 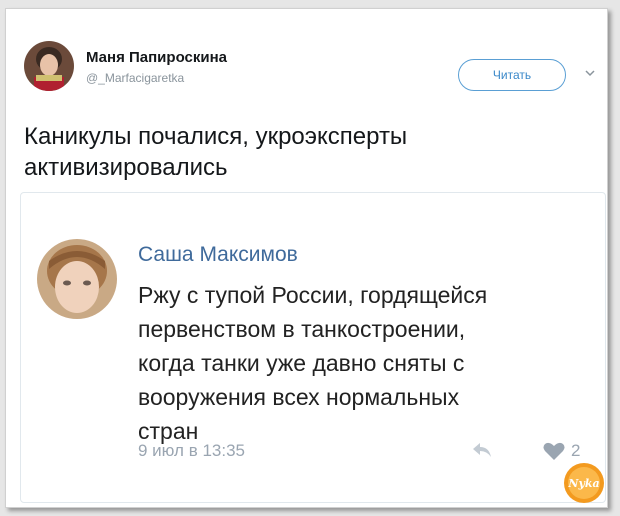 I want to click on follow-button: Читать, so click(x=512, y=75).